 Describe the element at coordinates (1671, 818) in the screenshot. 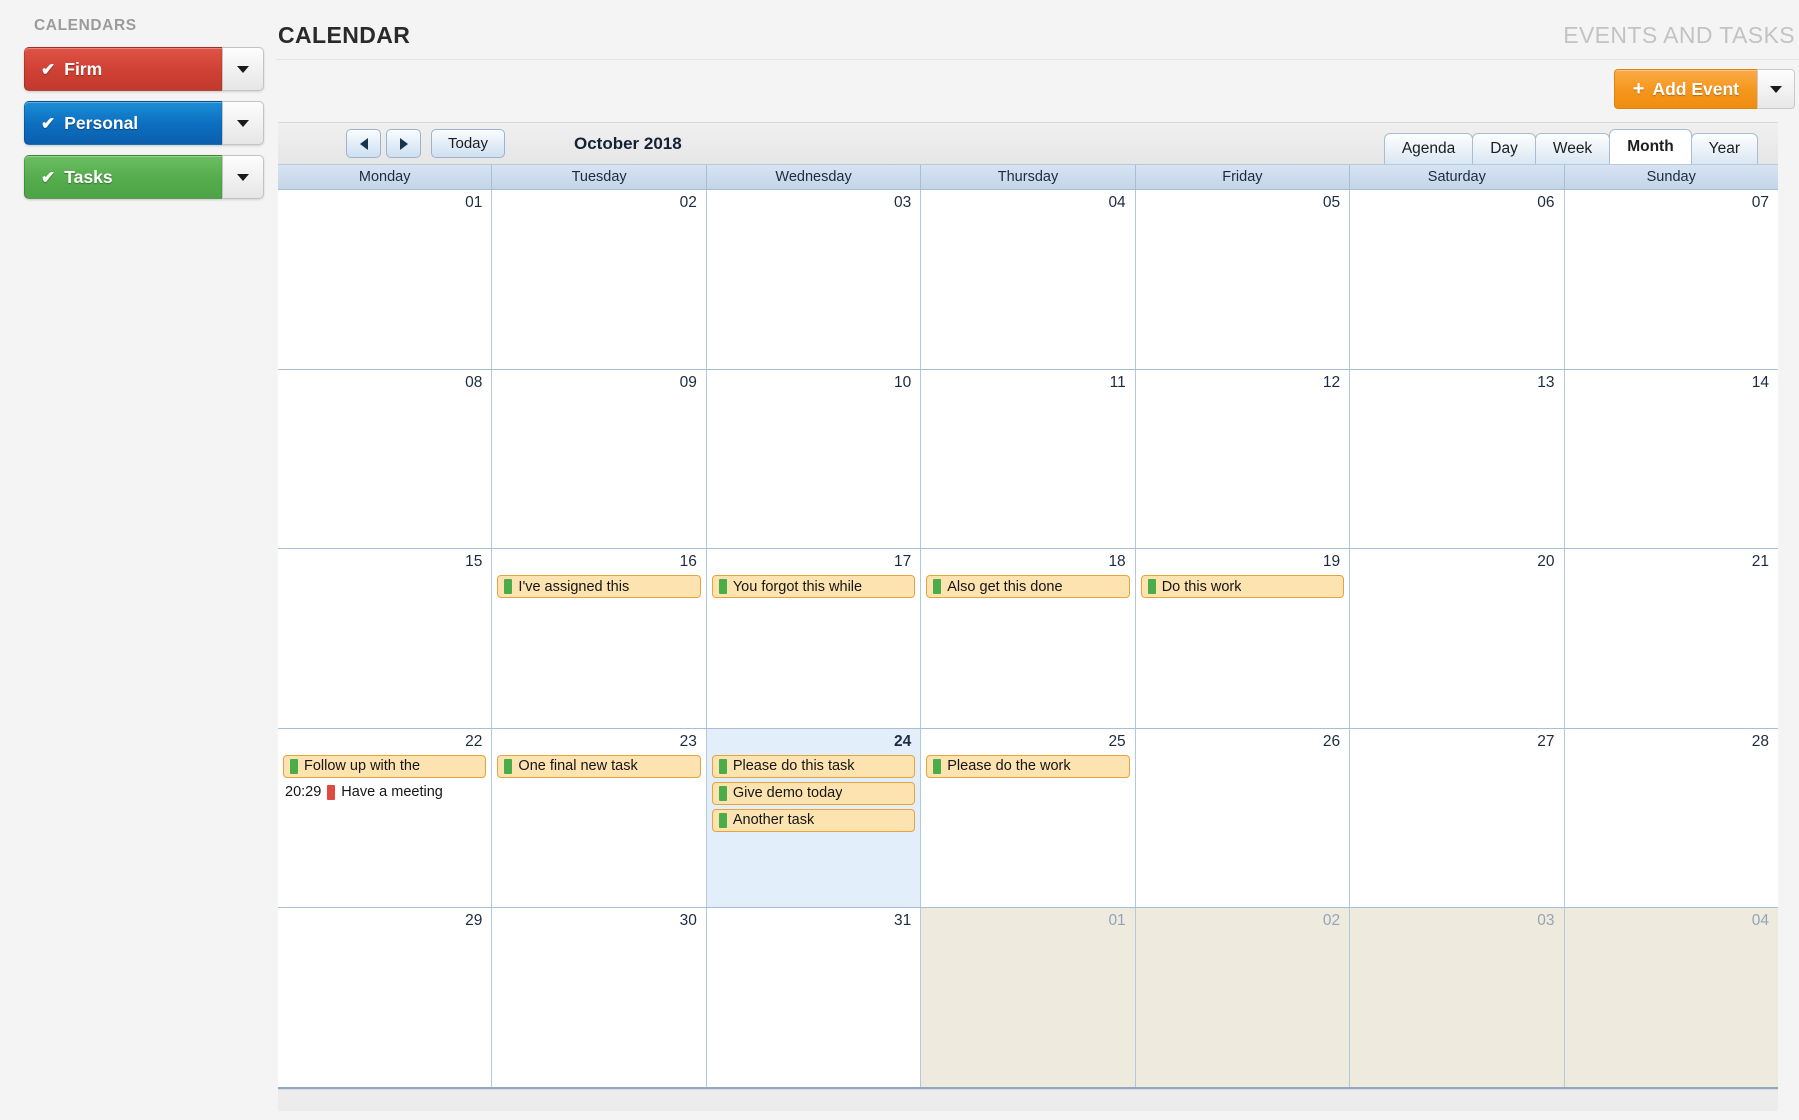

I see `day-cell: 28` at that location.